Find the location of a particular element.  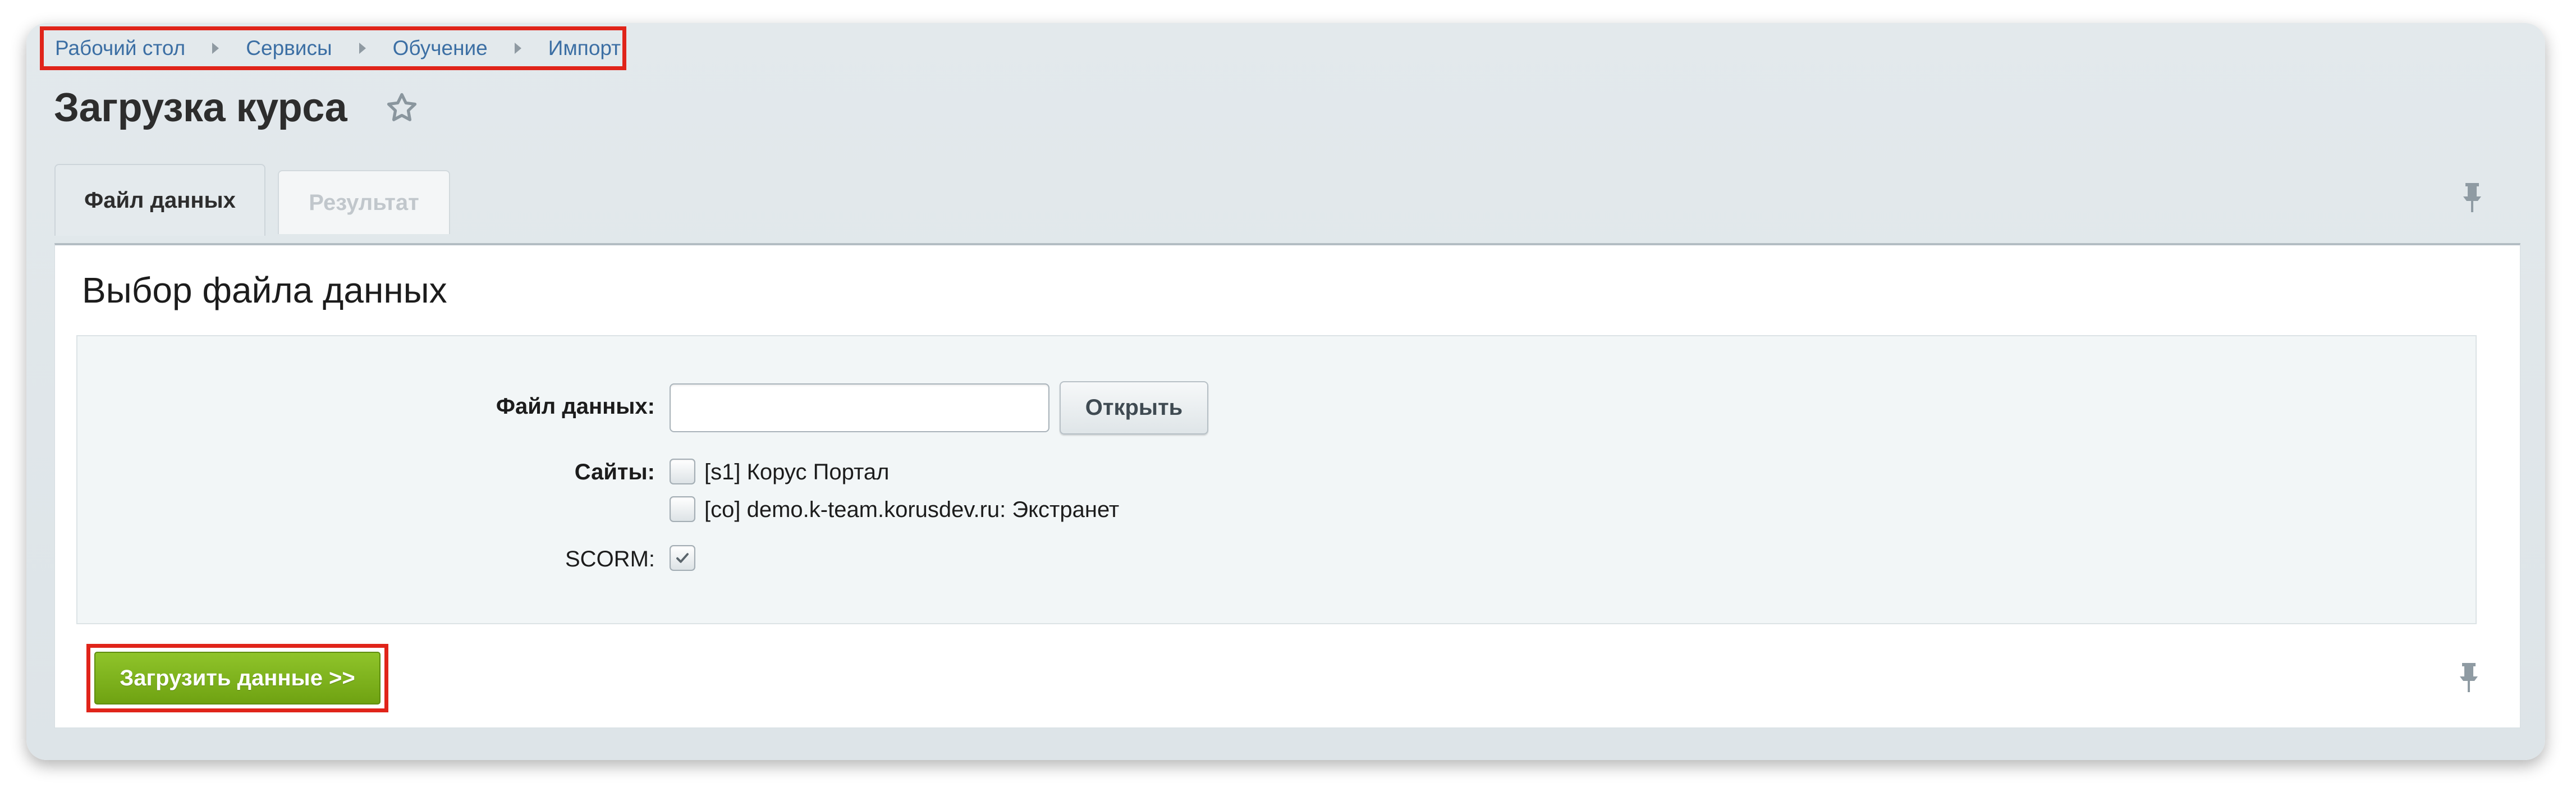

scorm-label: SCORM: is located at coordinates (610, 559).